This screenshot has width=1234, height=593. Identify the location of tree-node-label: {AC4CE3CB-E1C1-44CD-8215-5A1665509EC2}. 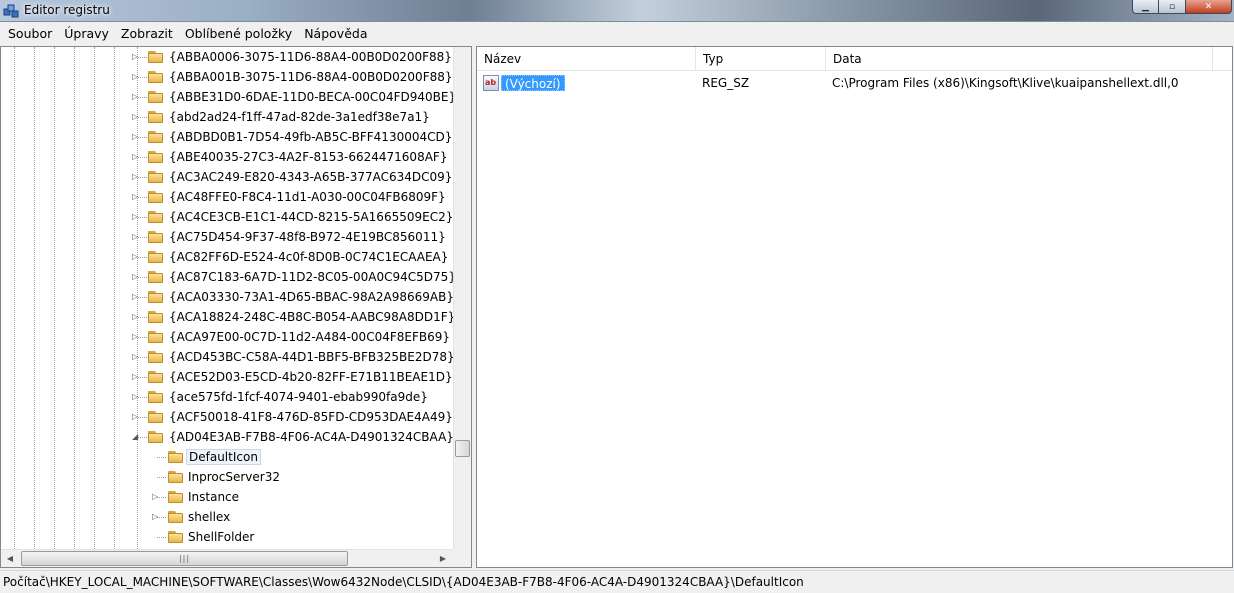
(310, 217).